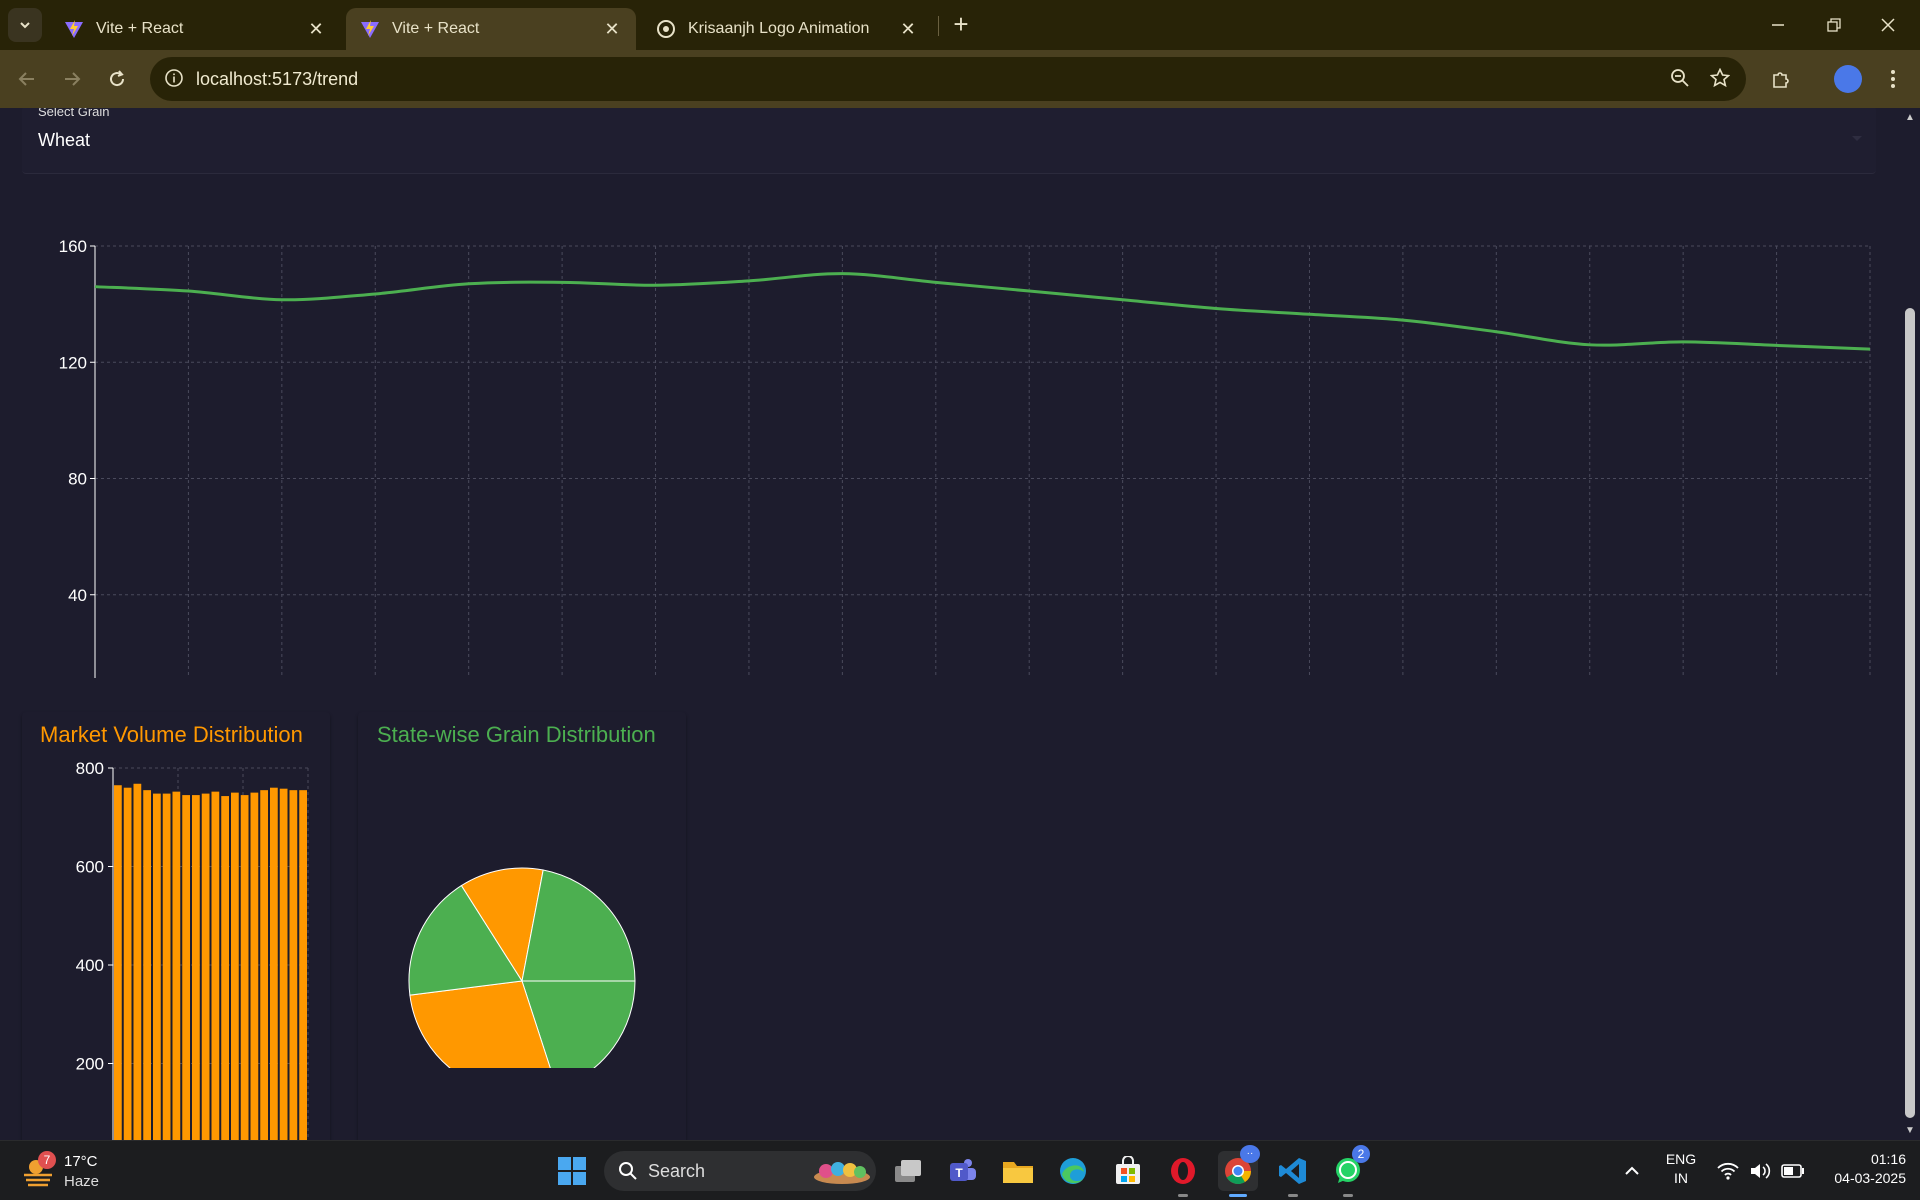  I want to click on taskbar-search: Search, so click(740, 1171).